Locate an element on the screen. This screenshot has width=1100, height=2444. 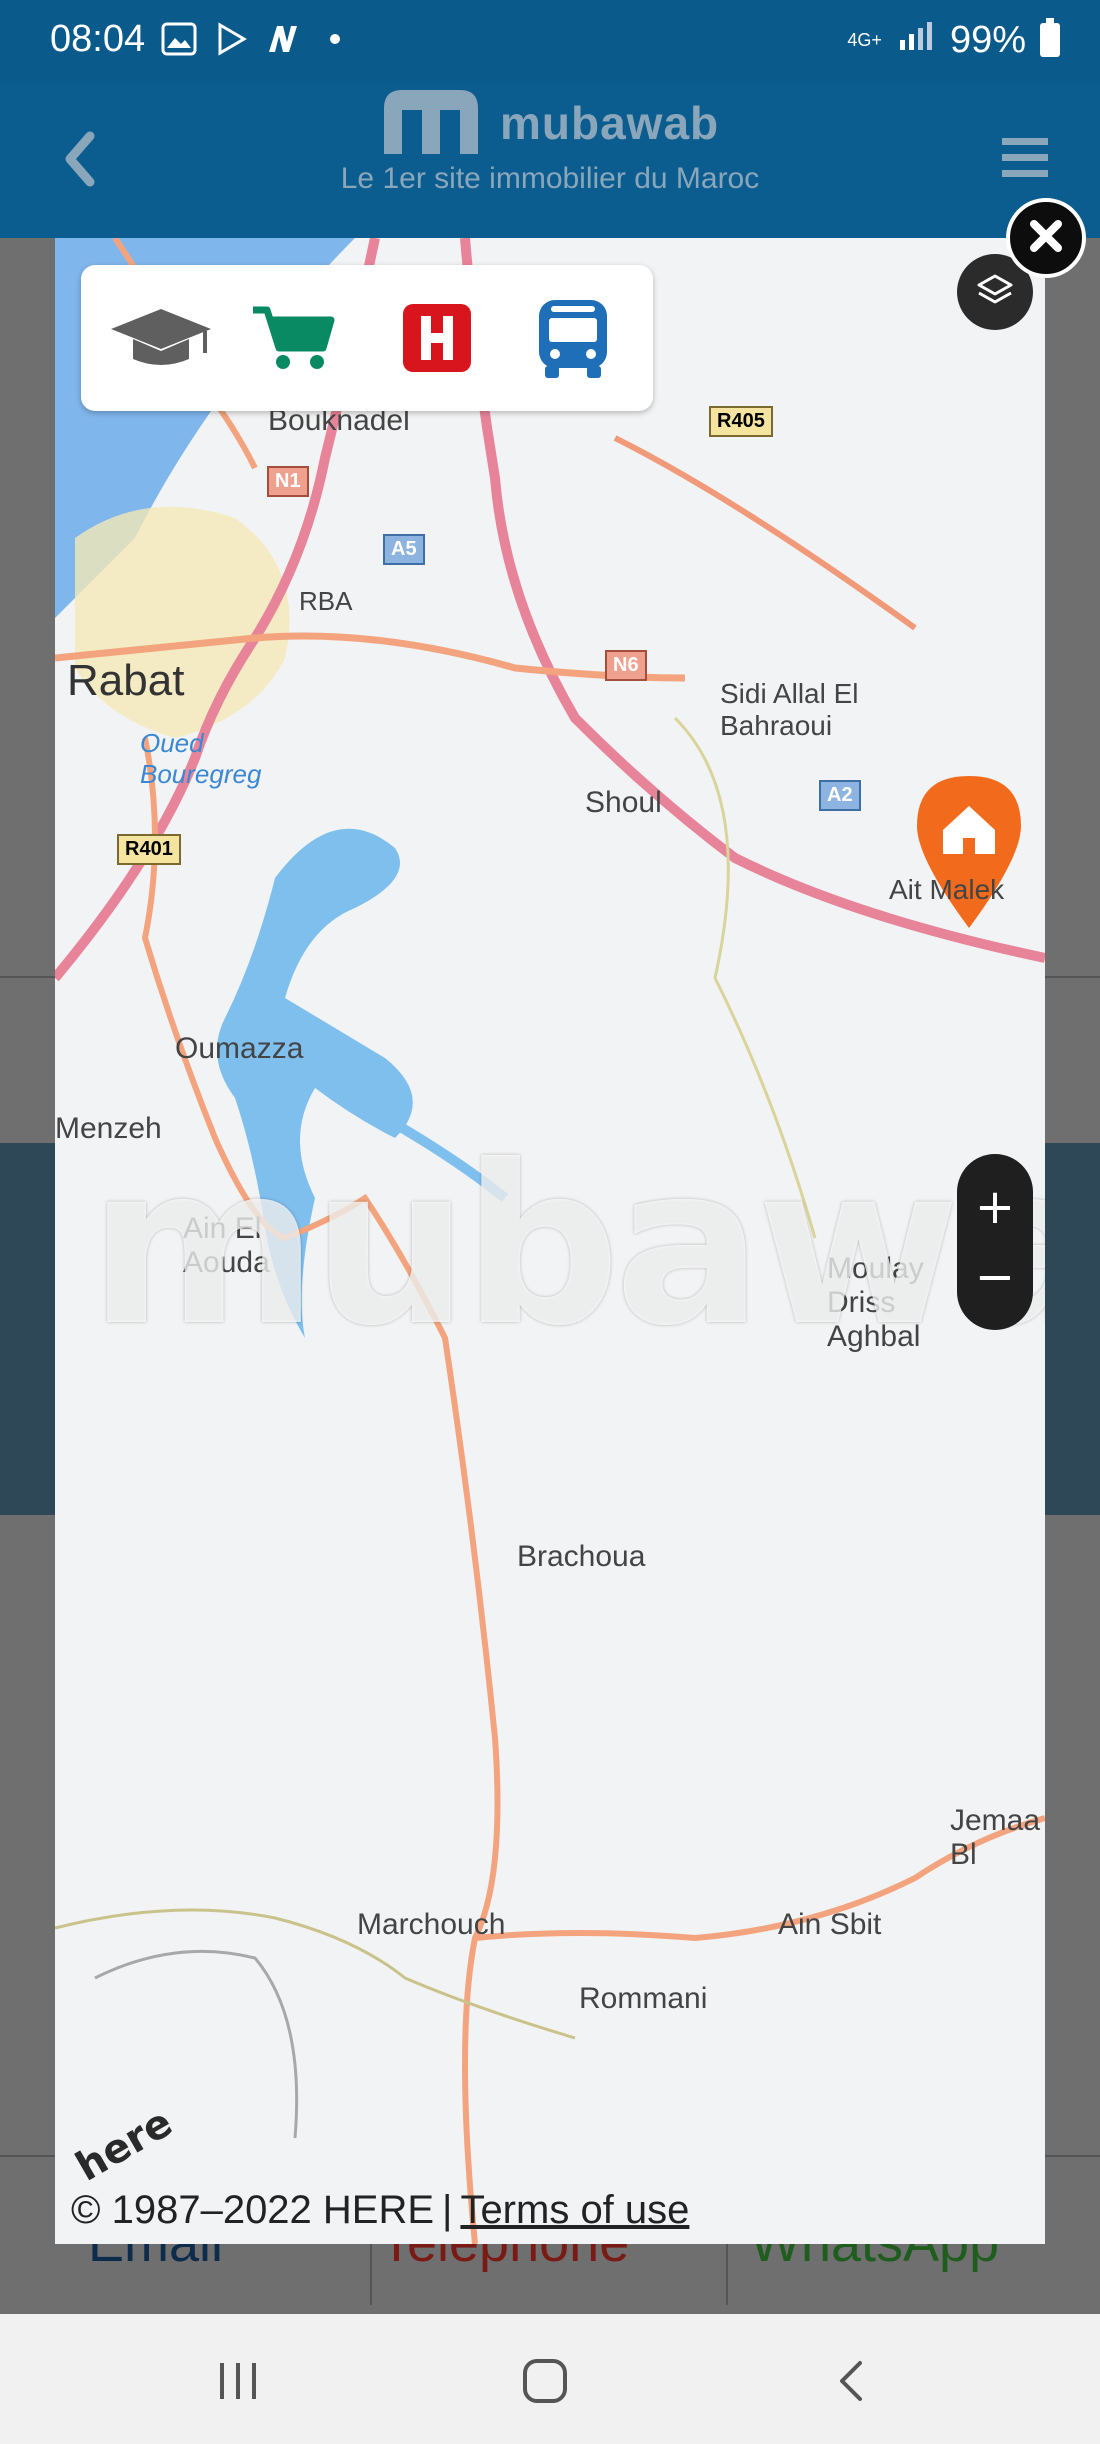
map-attribution: © 1987–2022 HERE | Terms of use is located at coordinates (380, 2210).